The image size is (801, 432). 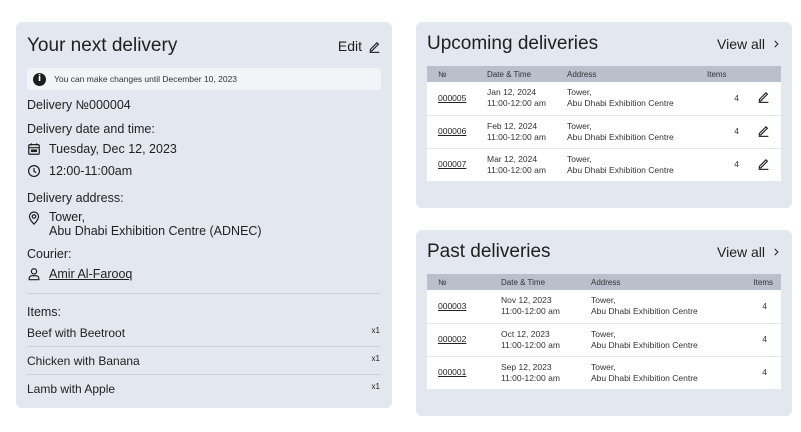 I want to click on location-pin-icon, so click(x=34, y=218).